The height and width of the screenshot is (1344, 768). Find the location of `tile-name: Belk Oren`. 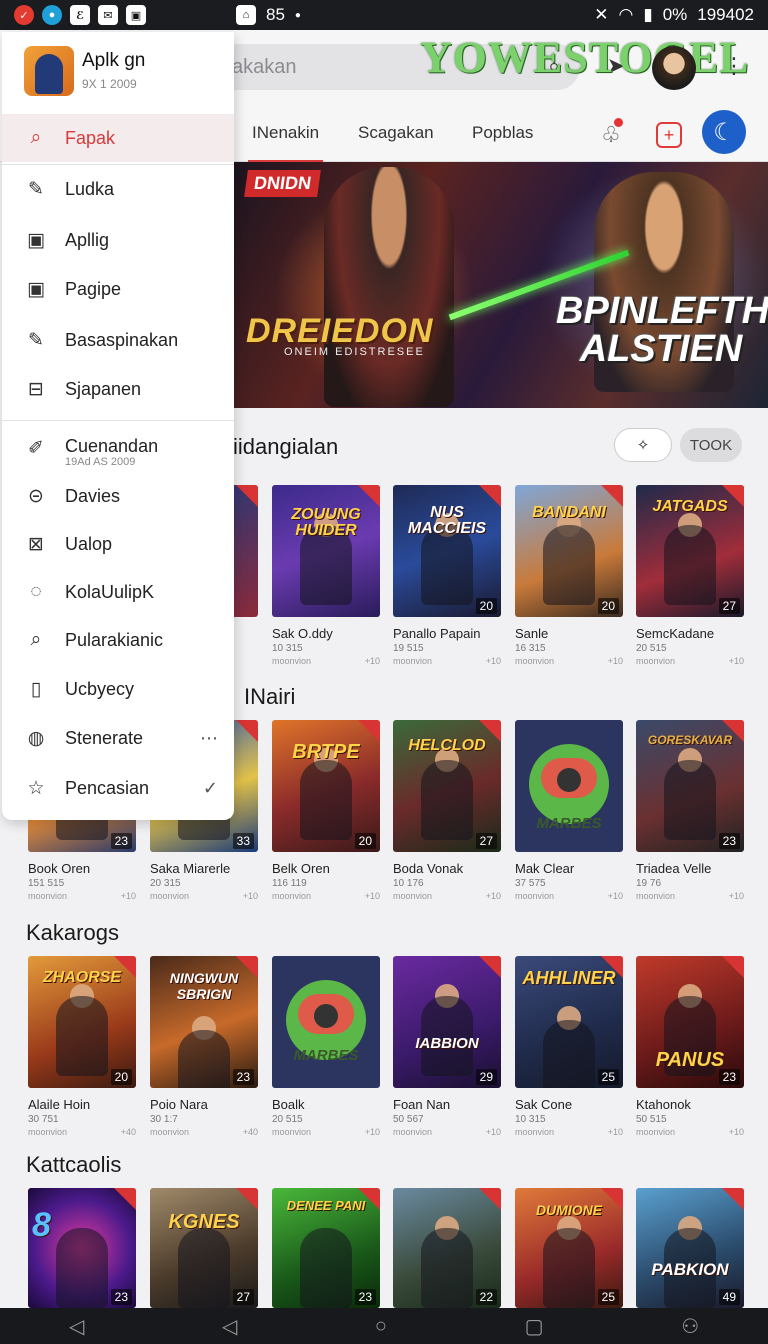

tile-name: Belk Oren is located at coordinates (301, 868).